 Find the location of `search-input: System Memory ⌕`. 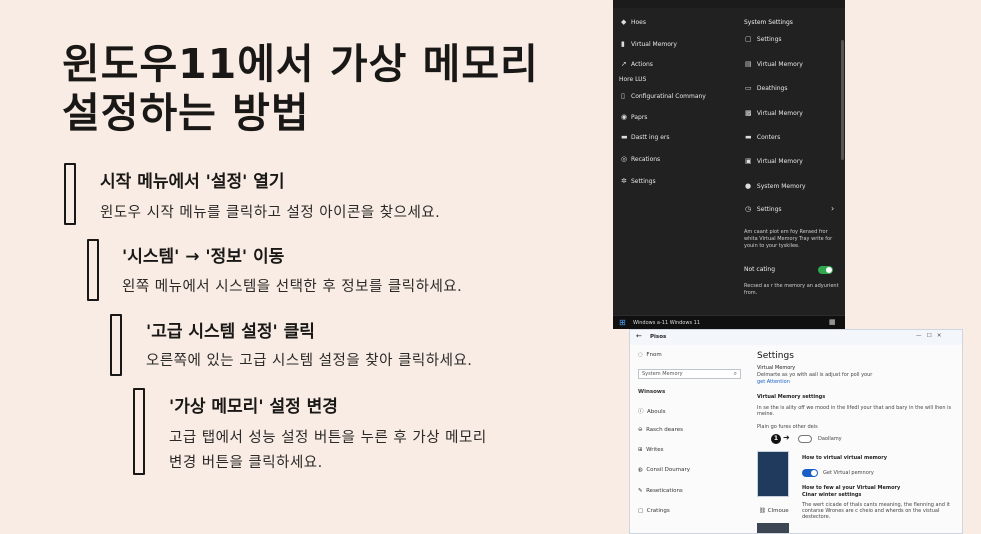

search-input: System Memory ⌕ is located at coordinates (689, 374).